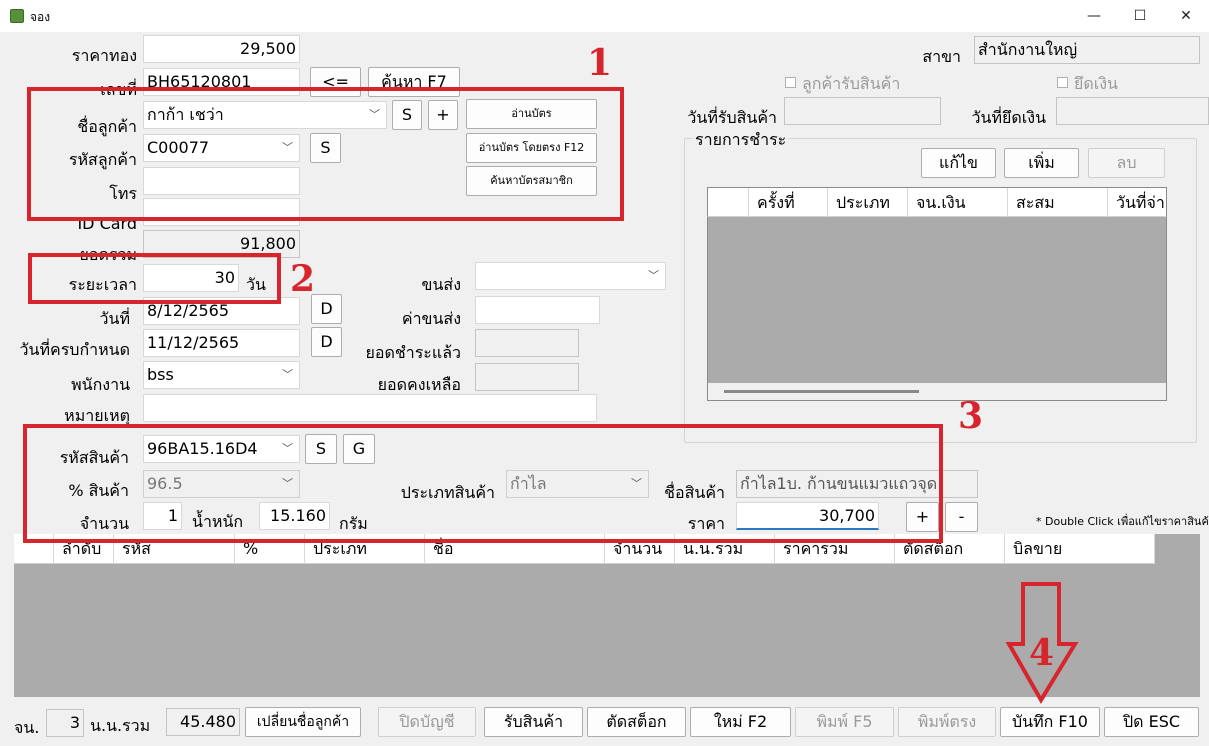 This screenshot has height=746, width=1209. What do you see at coordinates (971, 416) in the screenshot?
I see `annotation-number-3: 3` at bounding box center [971, 416].